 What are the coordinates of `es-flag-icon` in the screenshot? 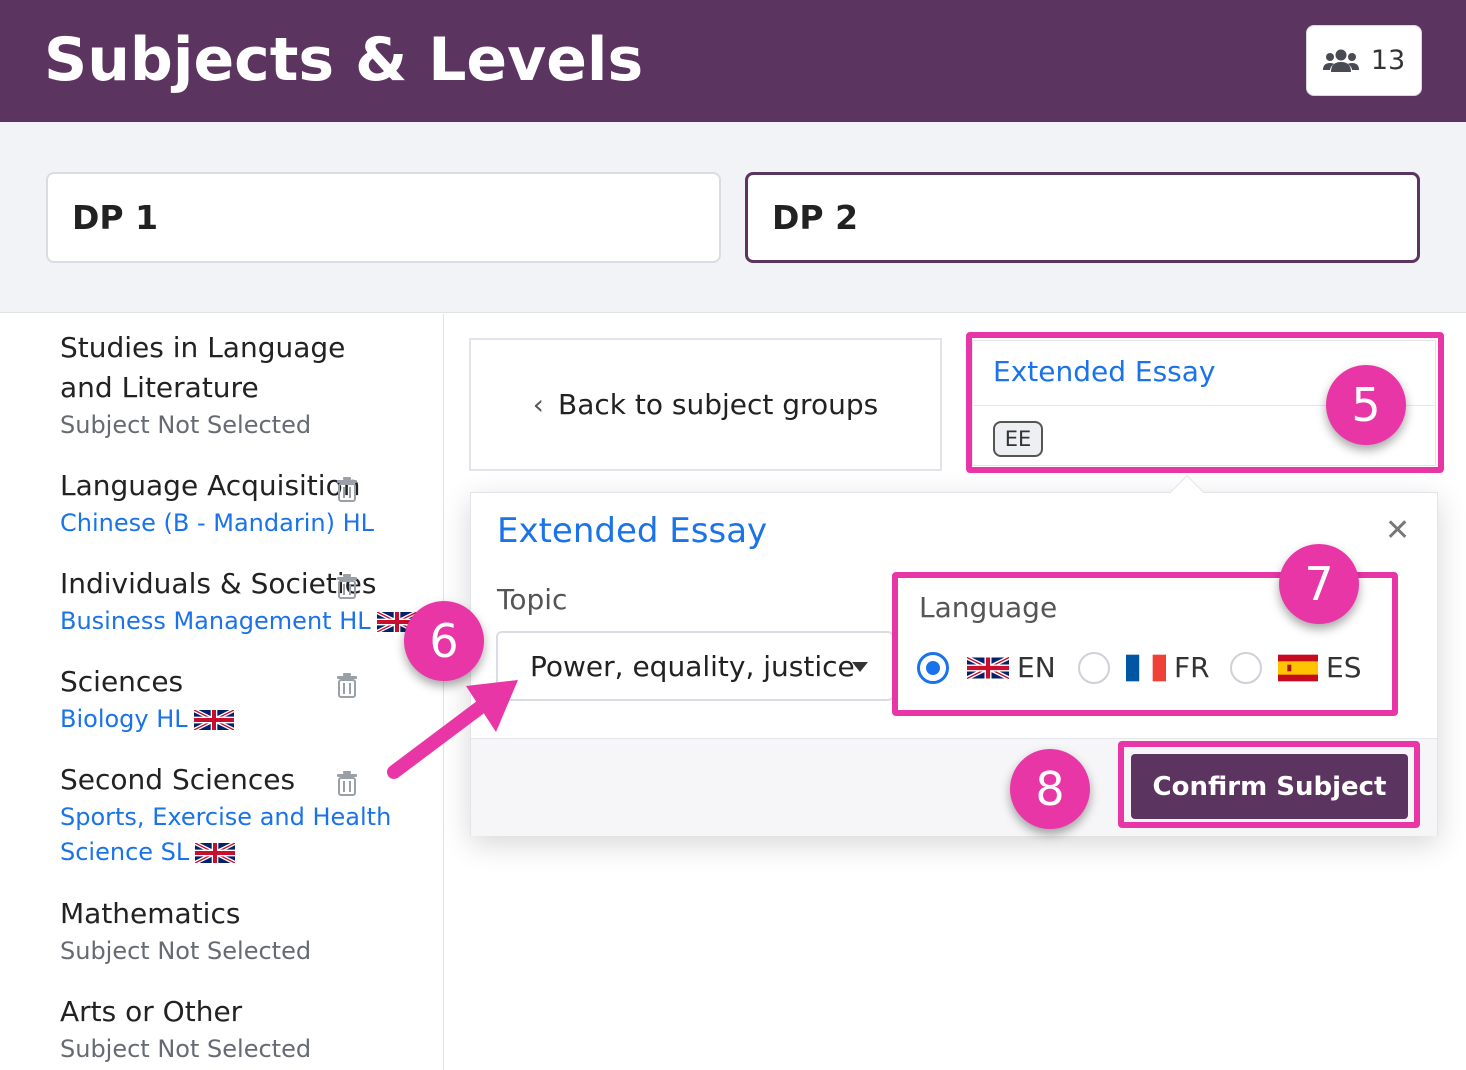 It's located at (1298, 667).